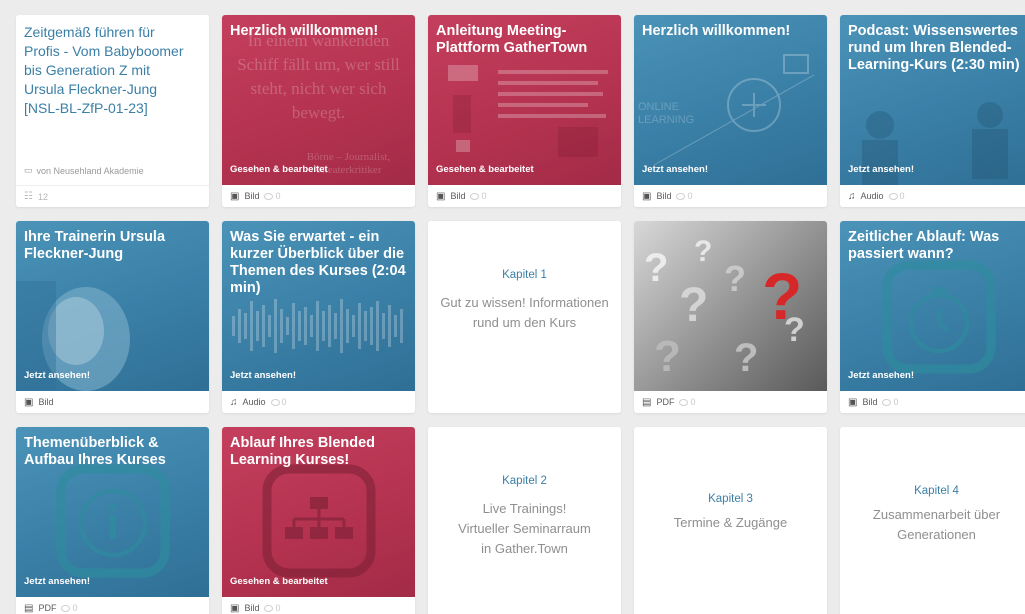  What do you see at coordinates (936, 524) in the screenshot?
I see `chapter-description: Zusammenarbeit über Generationen` at bounding box center [936, 524].